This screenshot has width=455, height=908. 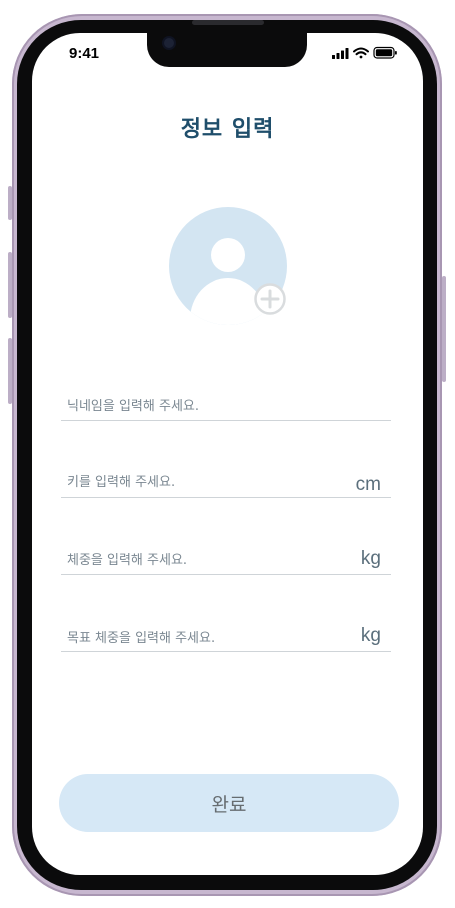 What do you see at coordinates (228, 22) in the screenshot?
I see `speaker` at bounding box center [228, 22].